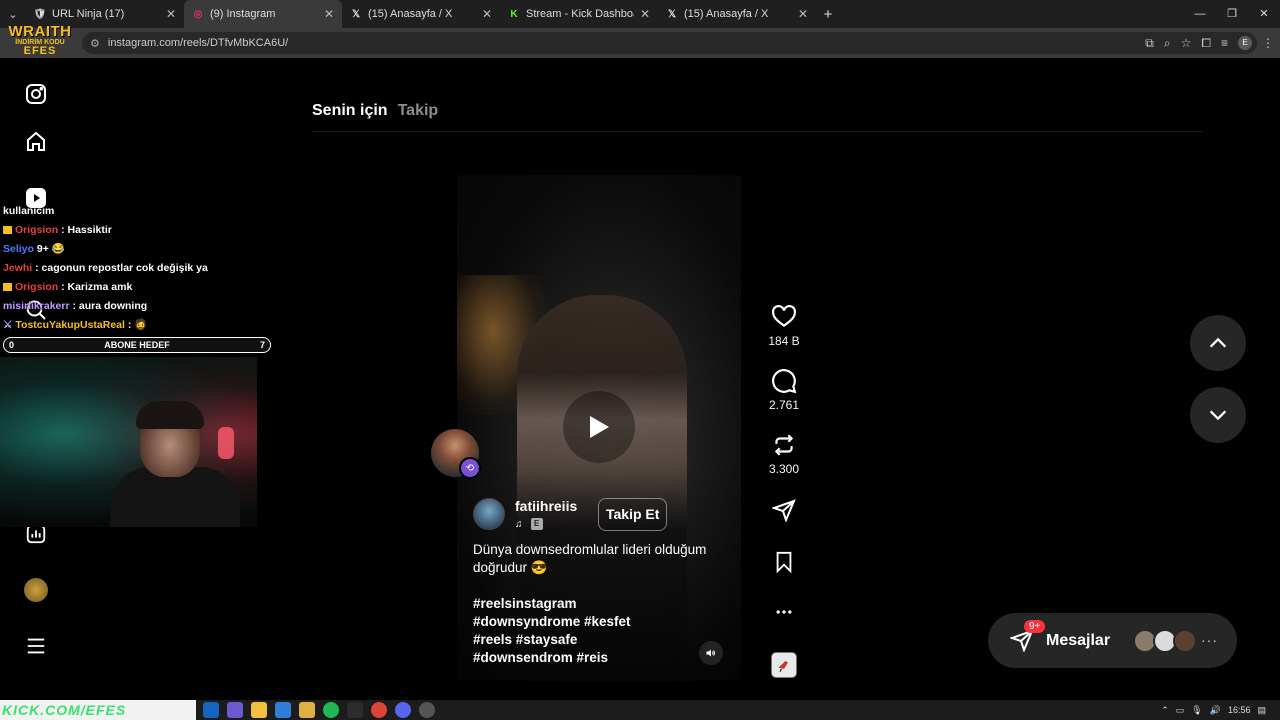 The width and height of the screenshot is (1280, 720). What do you see at coordinates (403, 710) in the screenshot?
I see `discord-icon` at bounding box center [403, 710].